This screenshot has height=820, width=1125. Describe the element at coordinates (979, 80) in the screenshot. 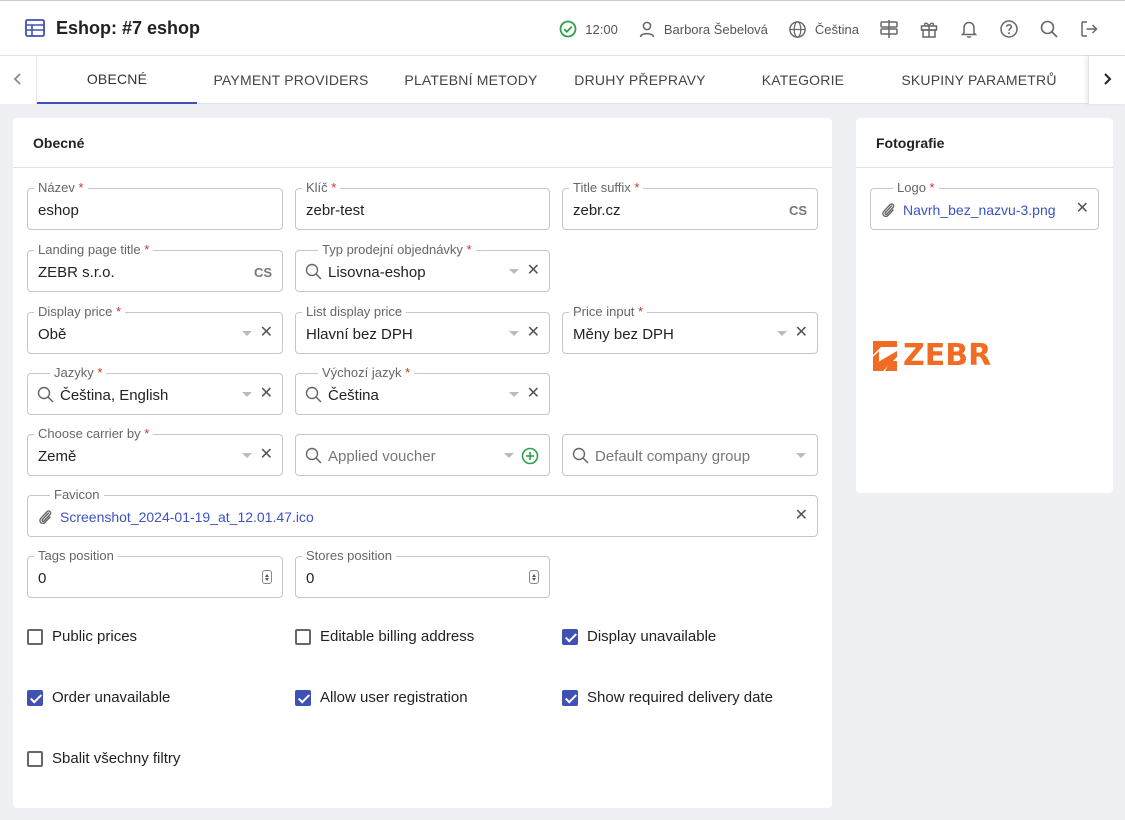

I see `tab-skupiny-parametru: SKUPINY PARAMETRŮ` at that location.